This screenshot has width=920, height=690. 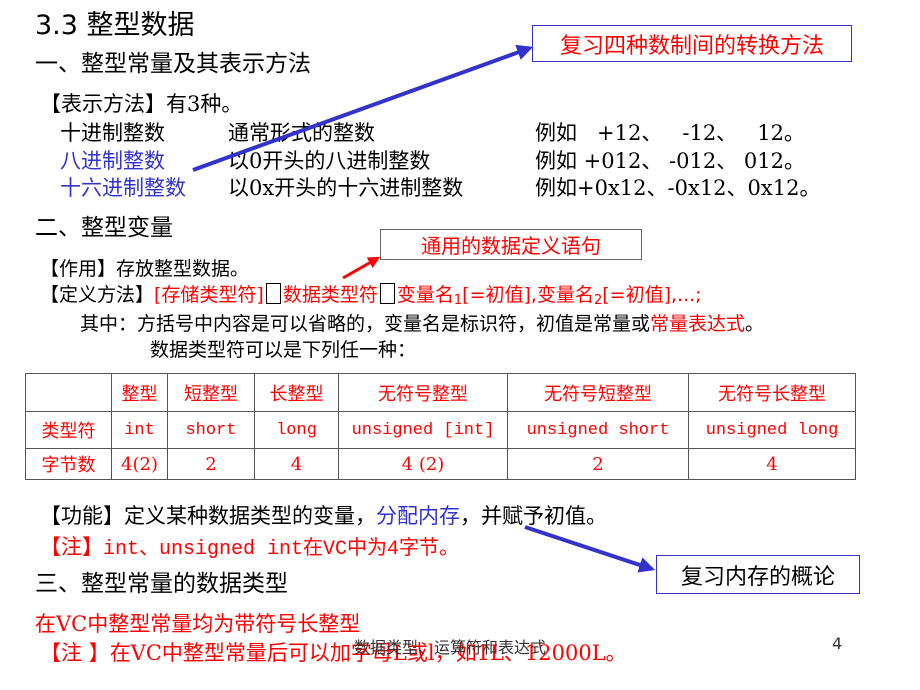 I want to click on callout-definition-statement-text: 通用的数据定义语句, so click(x=511, y=246).